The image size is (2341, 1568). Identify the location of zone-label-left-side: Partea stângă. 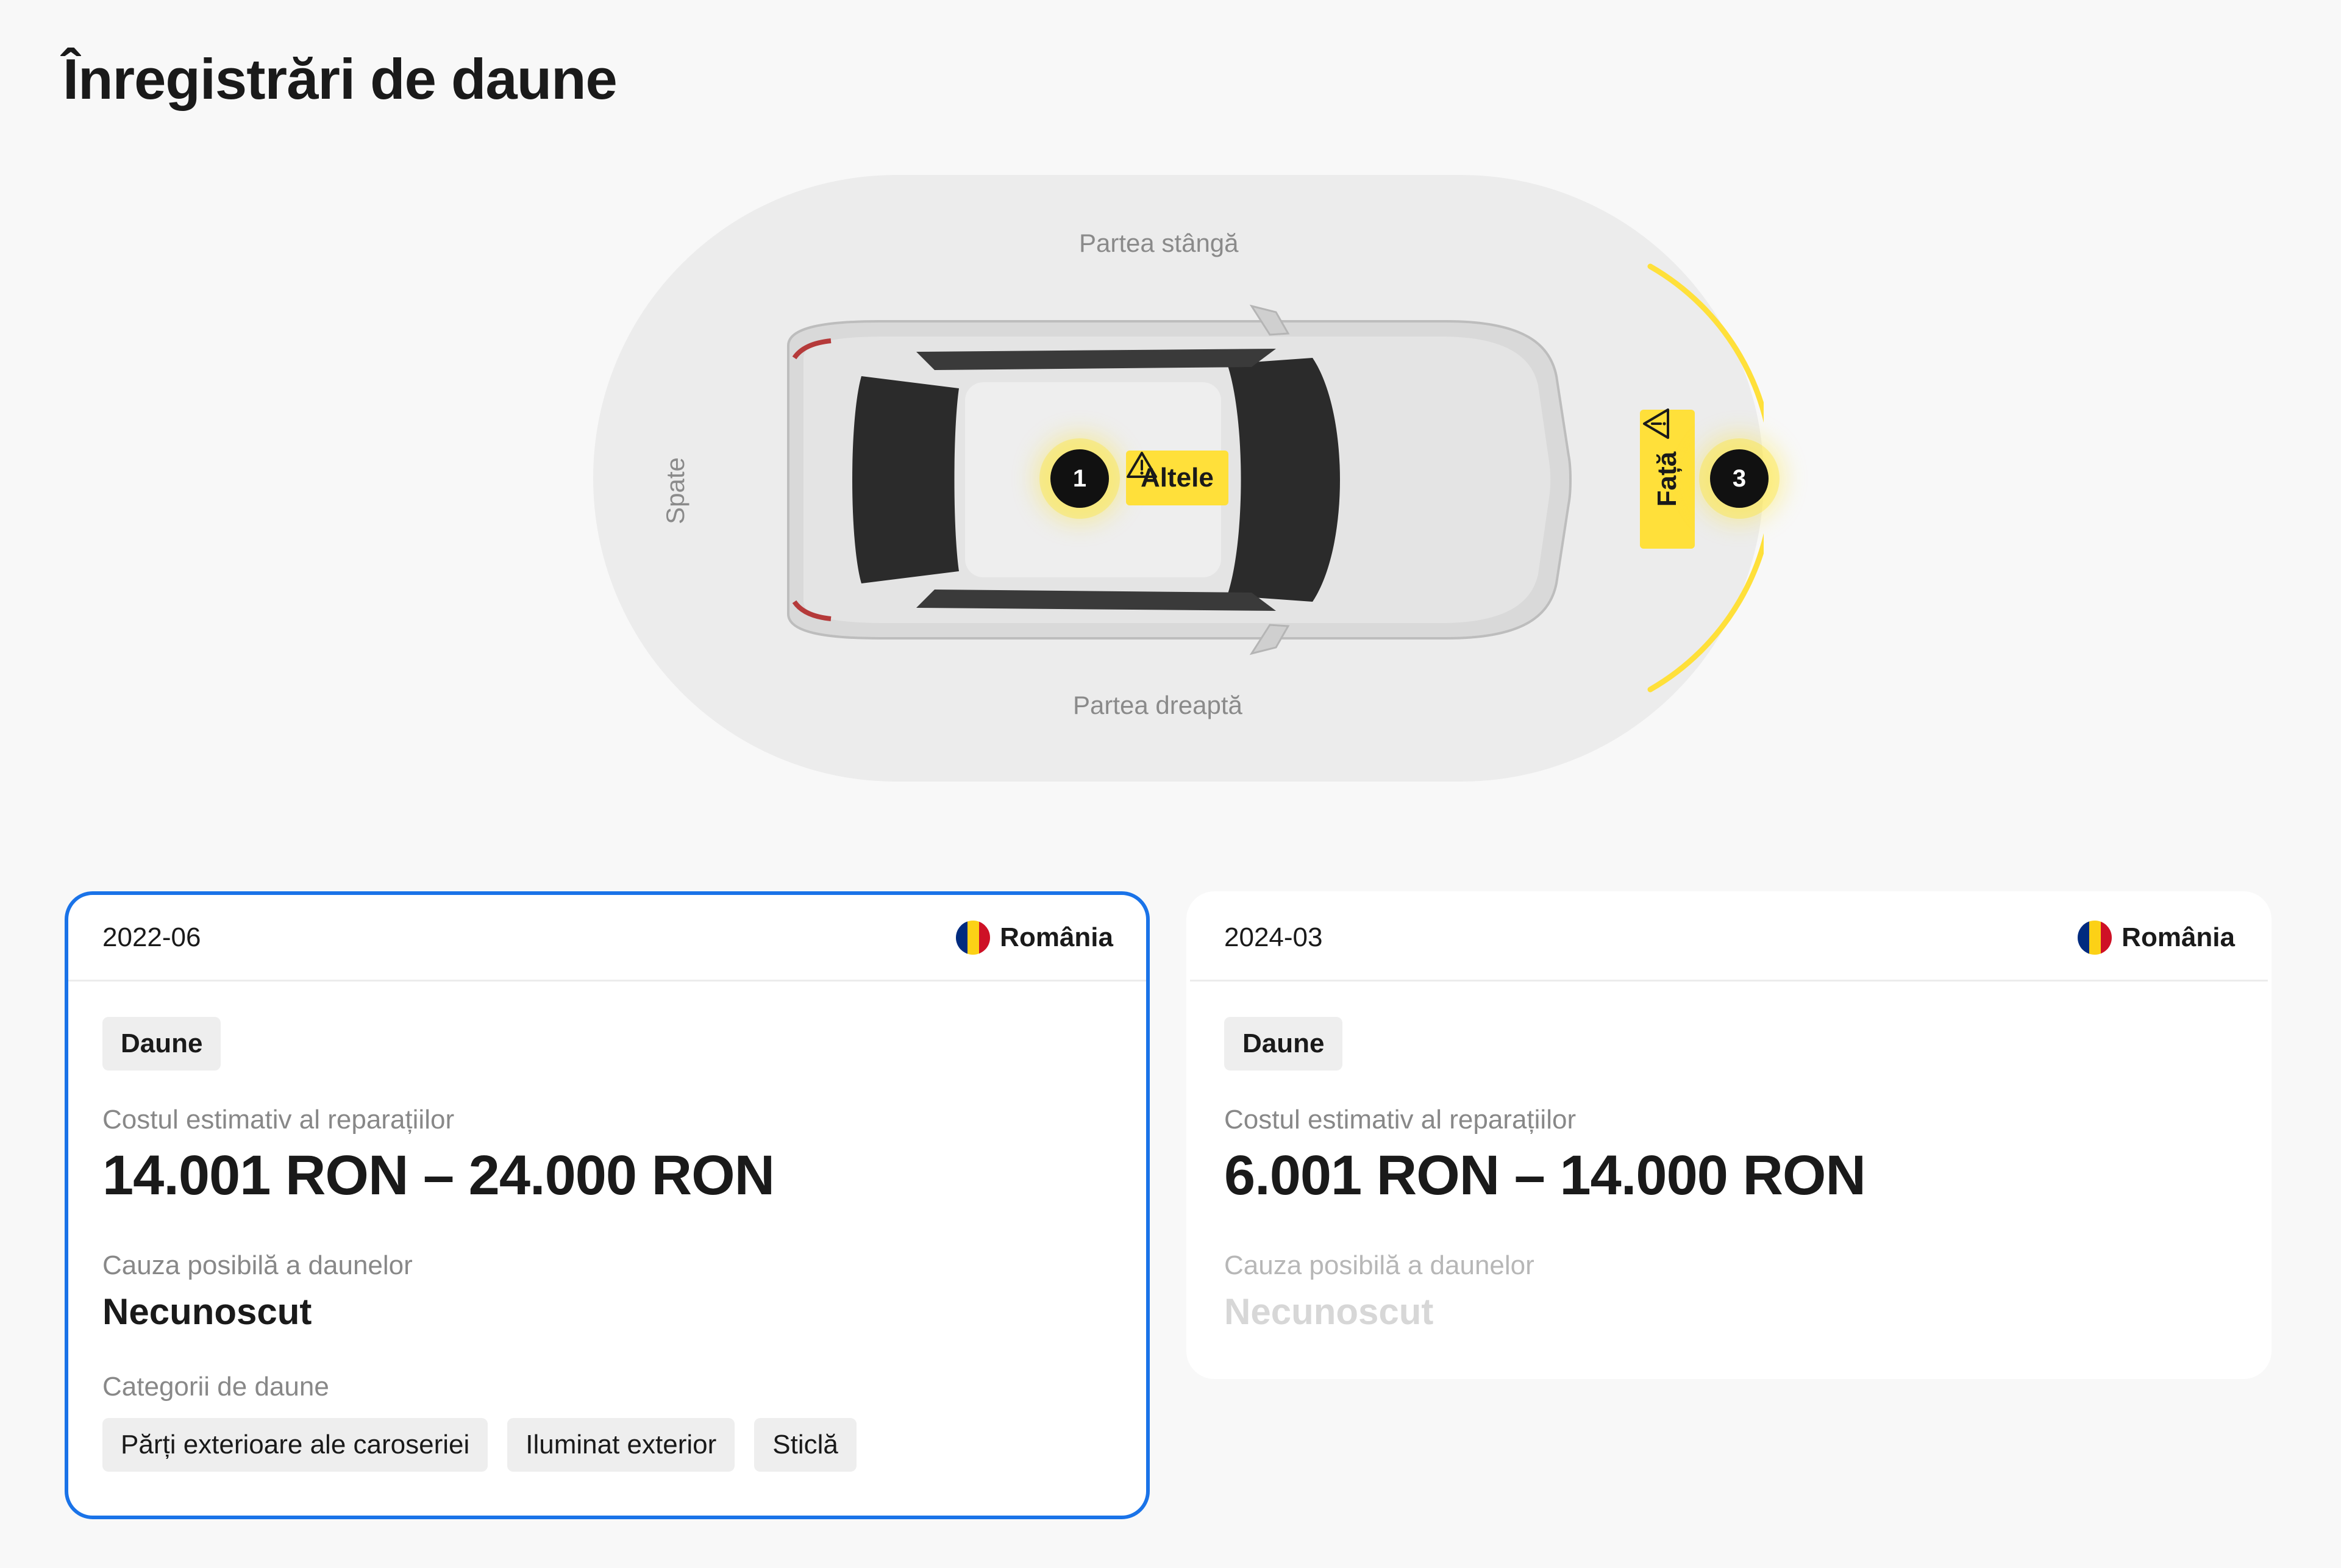
(1159, 243).